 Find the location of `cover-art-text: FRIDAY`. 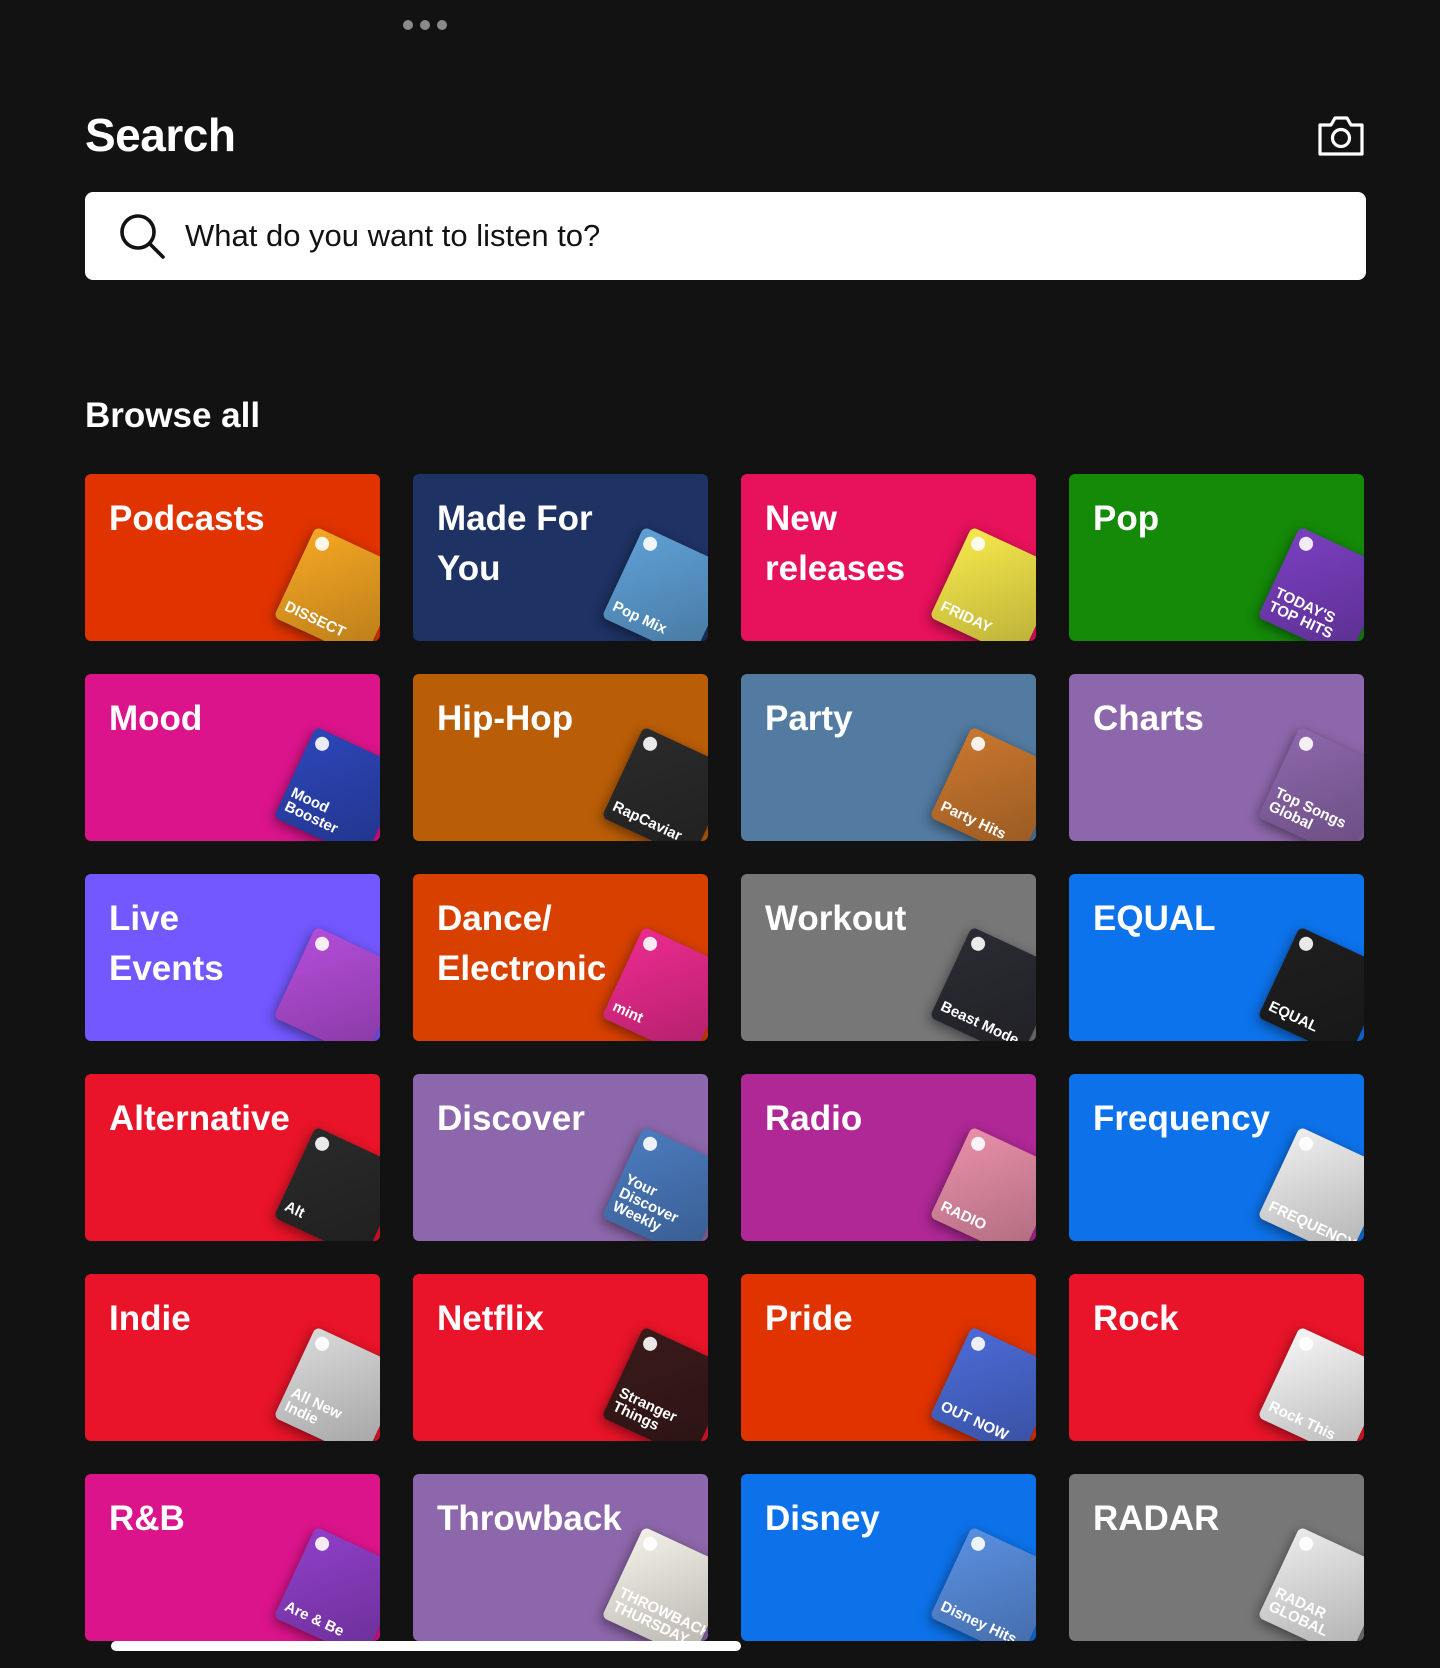

cover-art-text: FRIDAY is located at coordinates (966, 617).